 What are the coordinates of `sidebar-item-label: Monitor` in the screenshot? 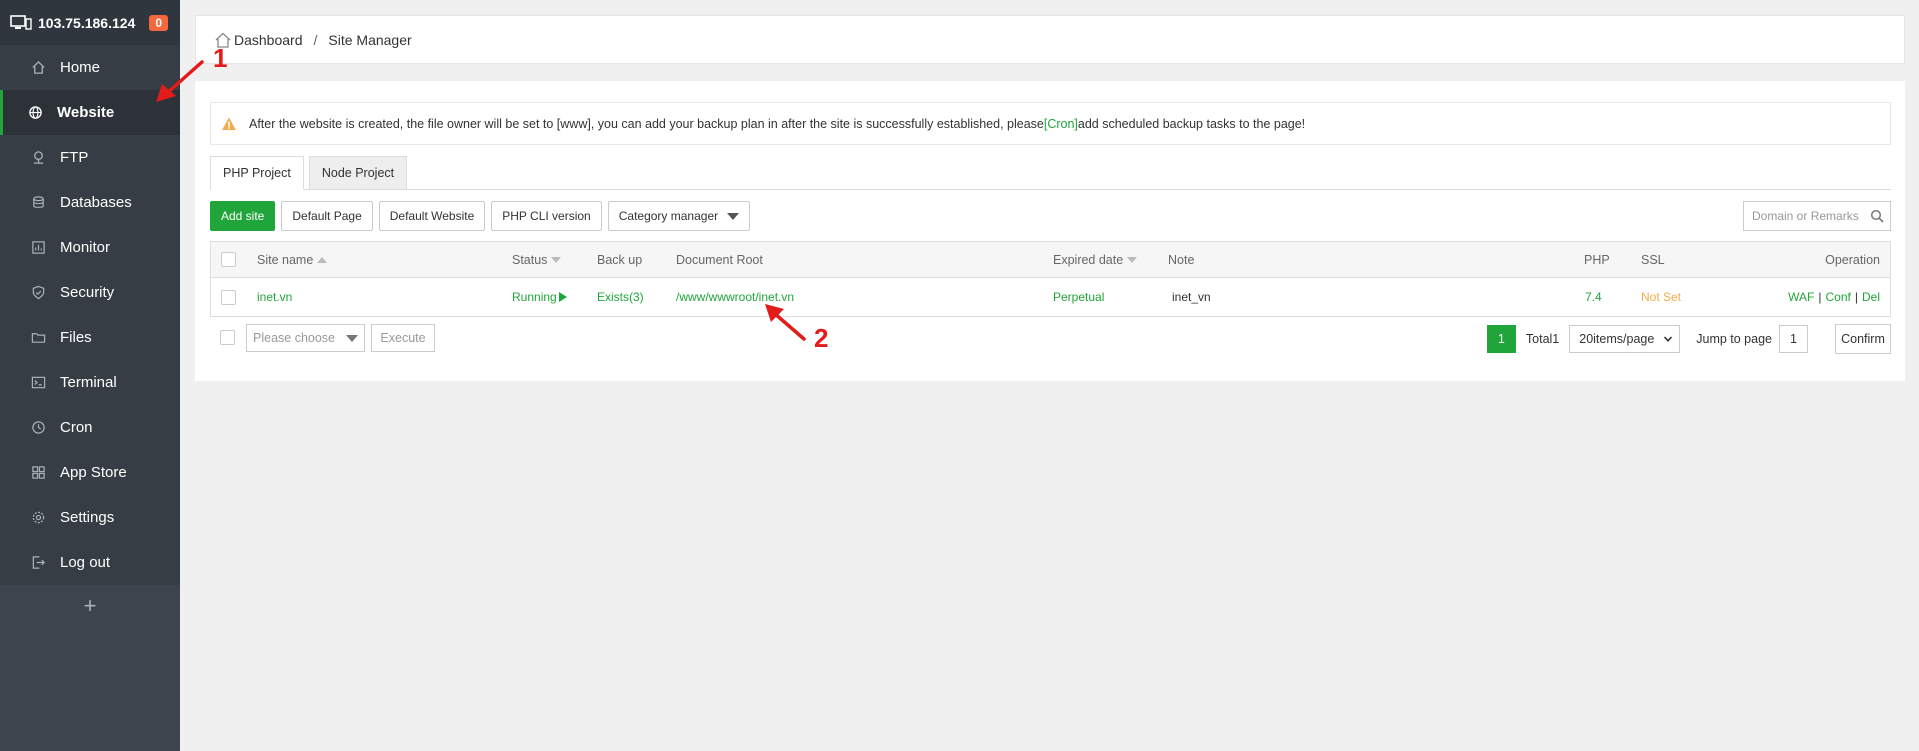 It's located at (85, 247).